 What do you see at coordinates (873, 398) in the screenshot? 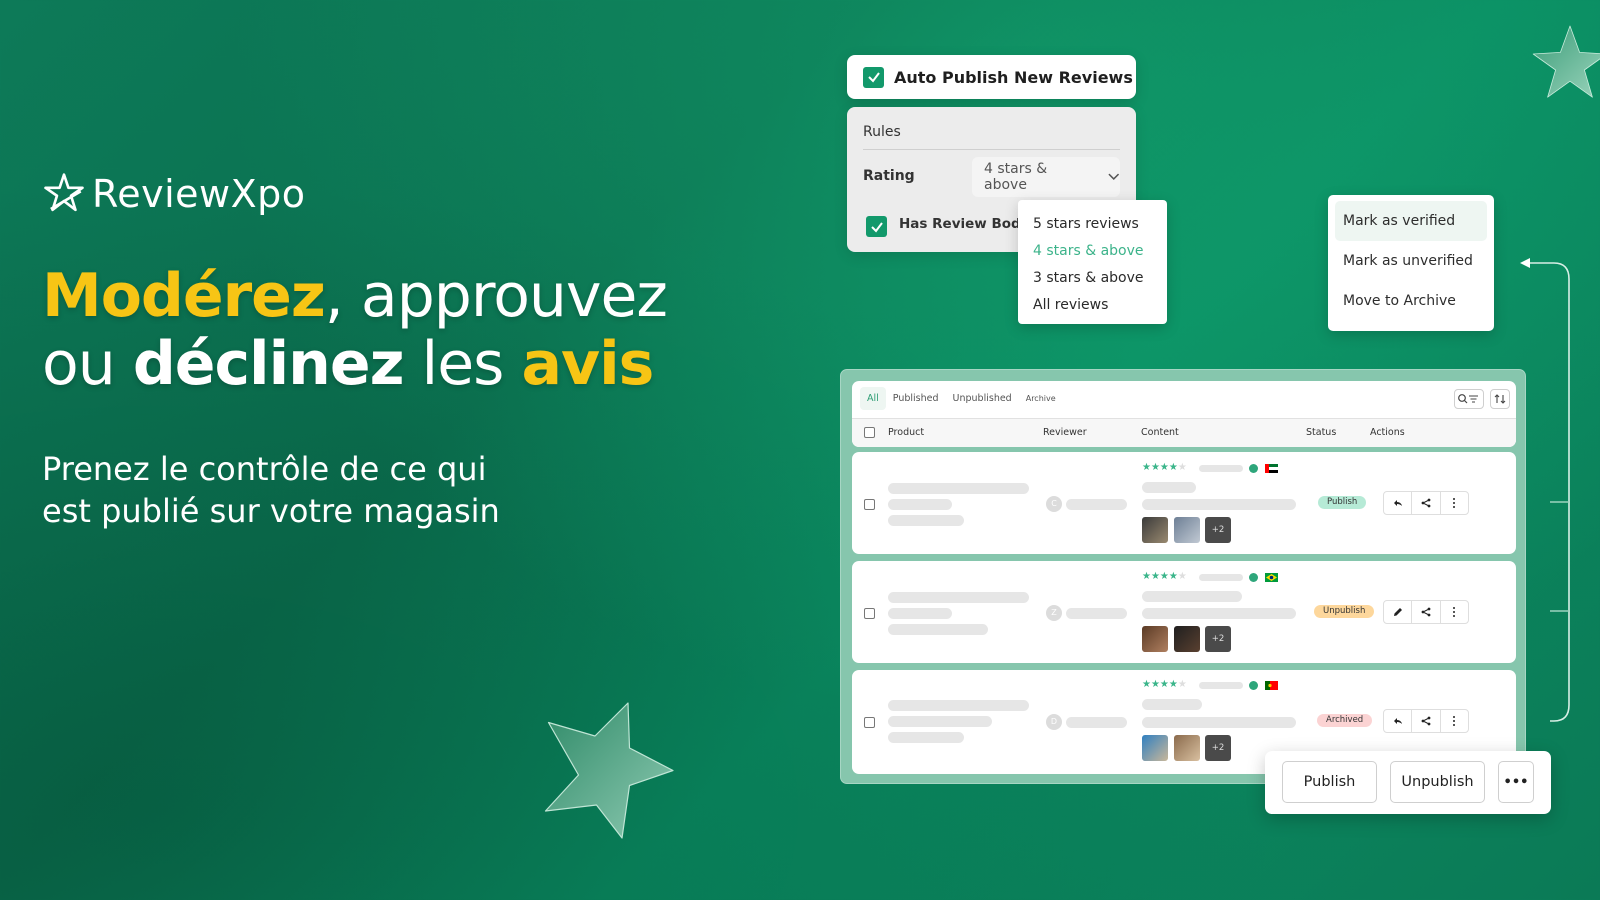
I see `tab-all: All` at bounding box center [873, 398].